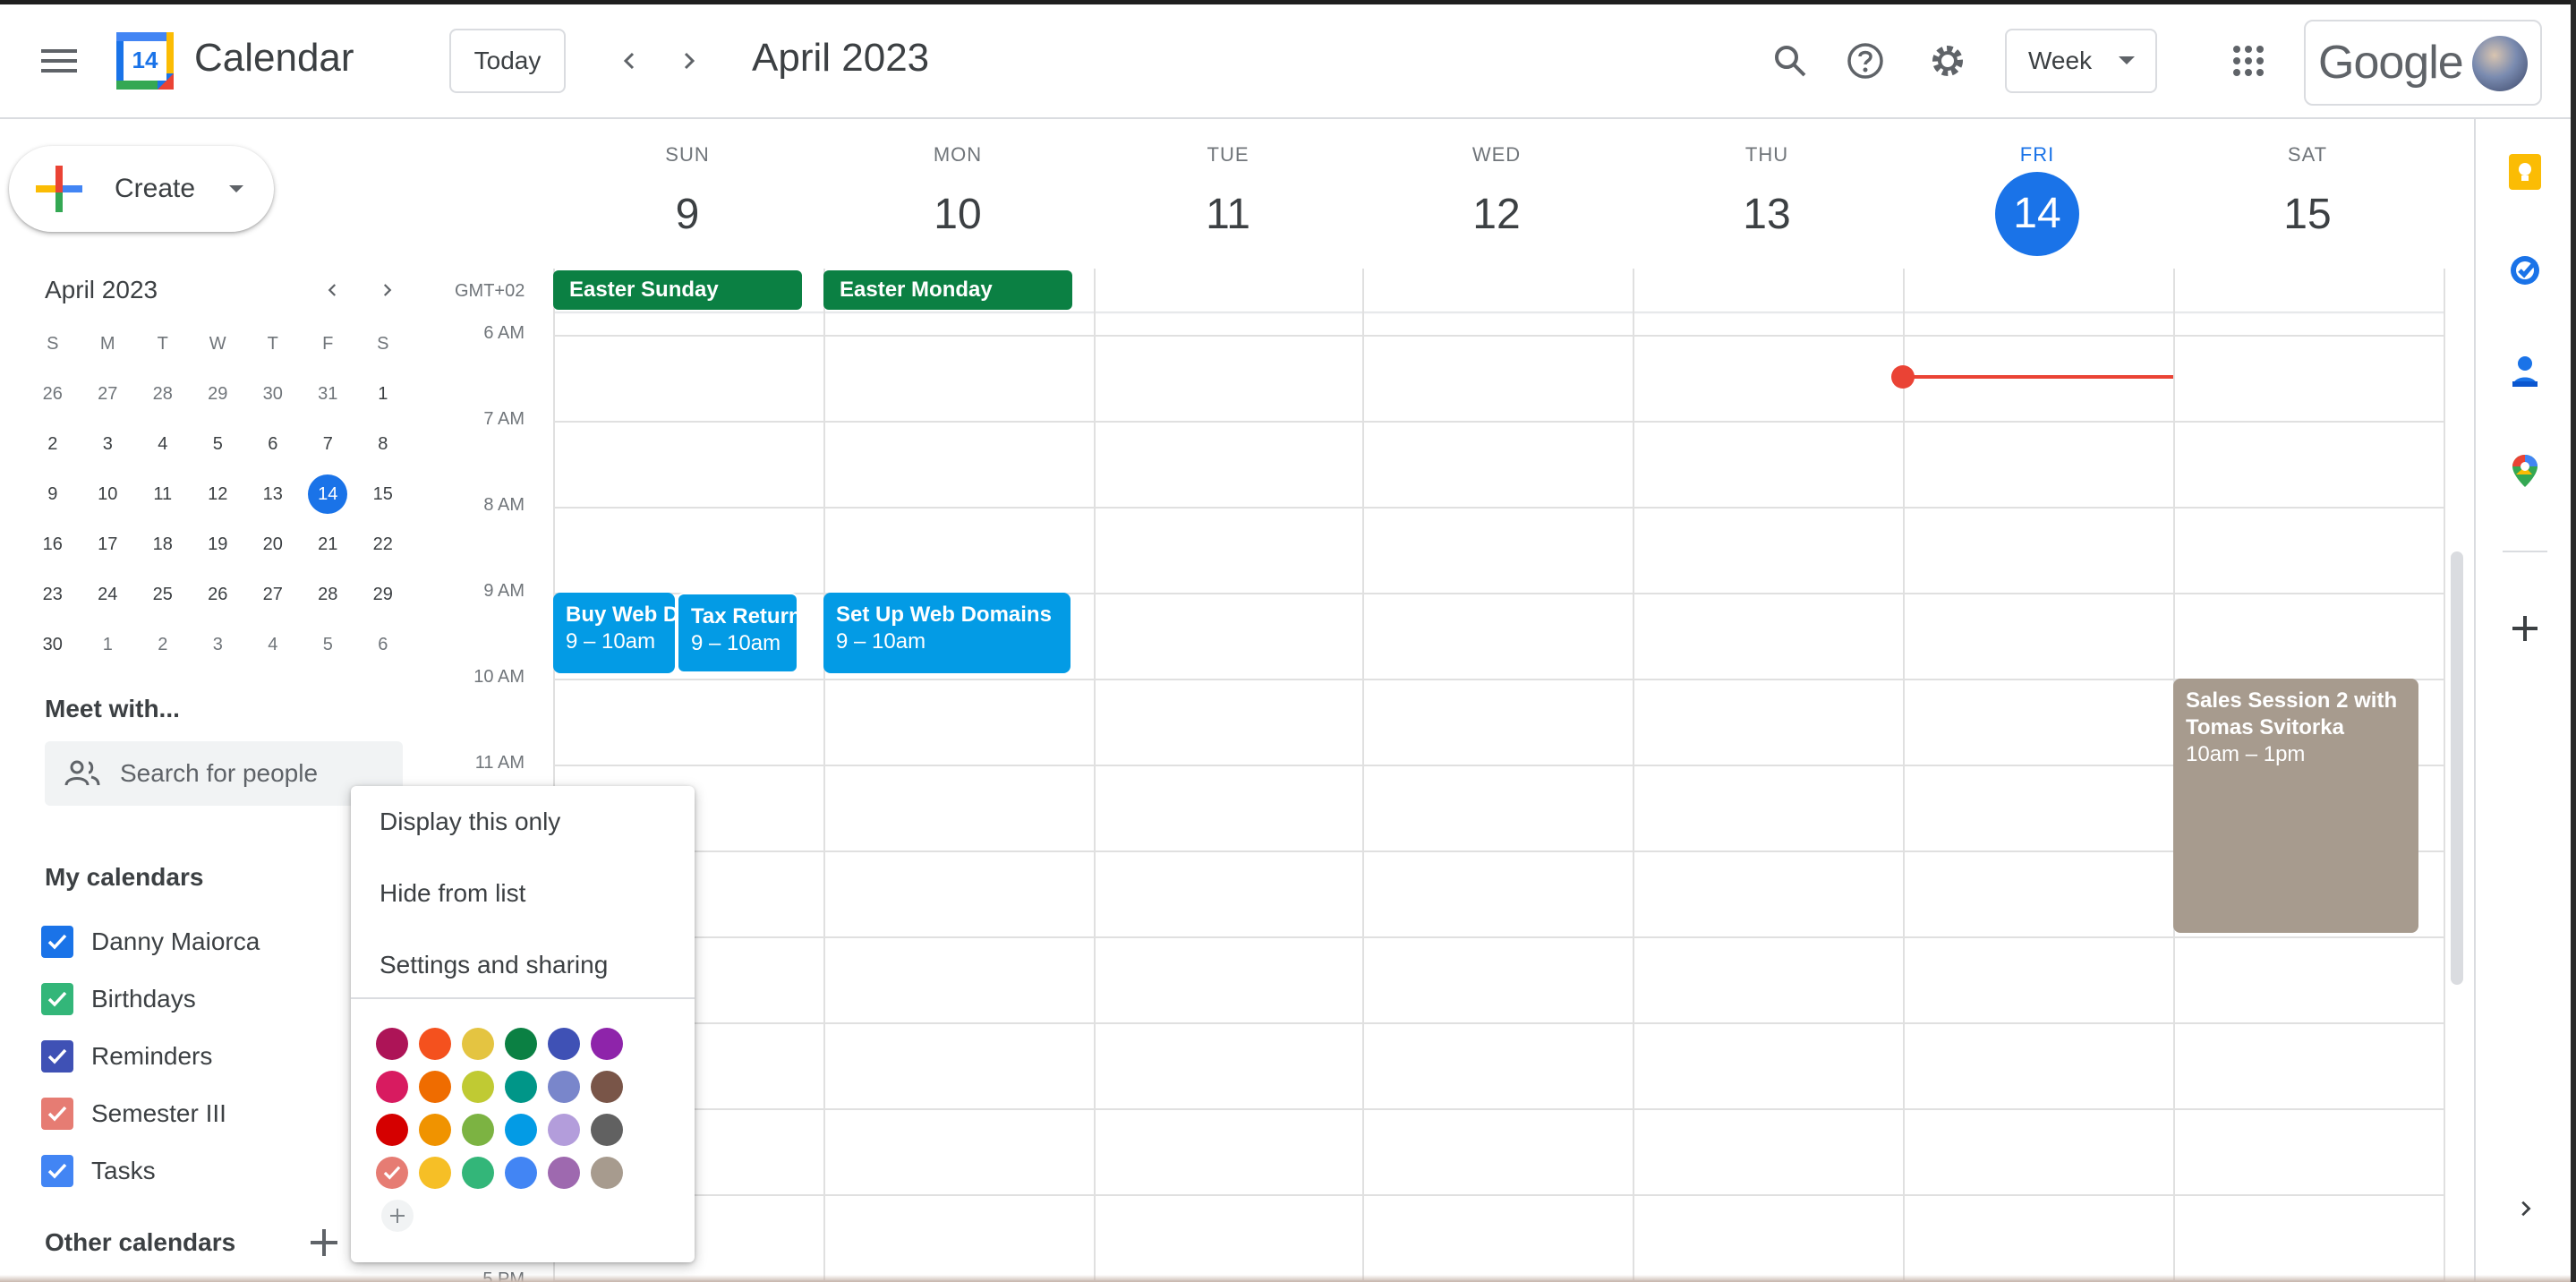 Image resolution: width=2576 pixels, height=1282 pixels. I want to click on mini-calendar-day: 13, so click(273, 494).